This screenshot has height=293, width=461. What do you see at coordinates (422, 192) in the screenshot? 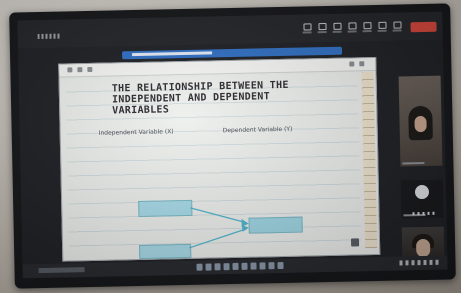
I see `avatar` at bounding box center [422, 192].